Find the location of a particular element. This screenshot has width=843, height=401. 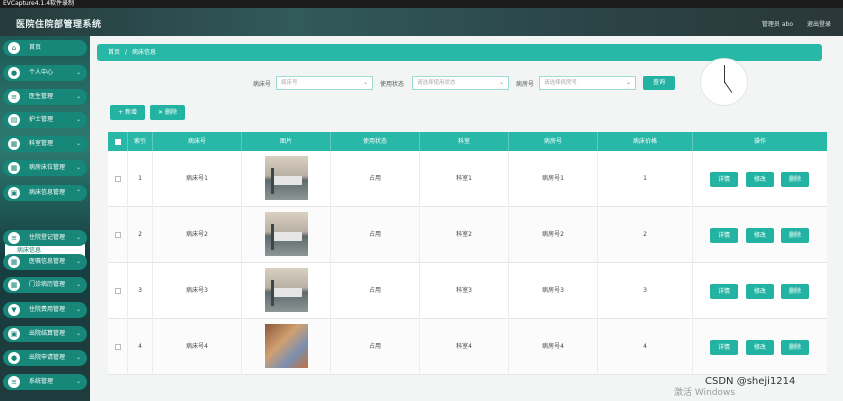

system-title: 医院住院部管理系统 is located at coordinates (59, 25).